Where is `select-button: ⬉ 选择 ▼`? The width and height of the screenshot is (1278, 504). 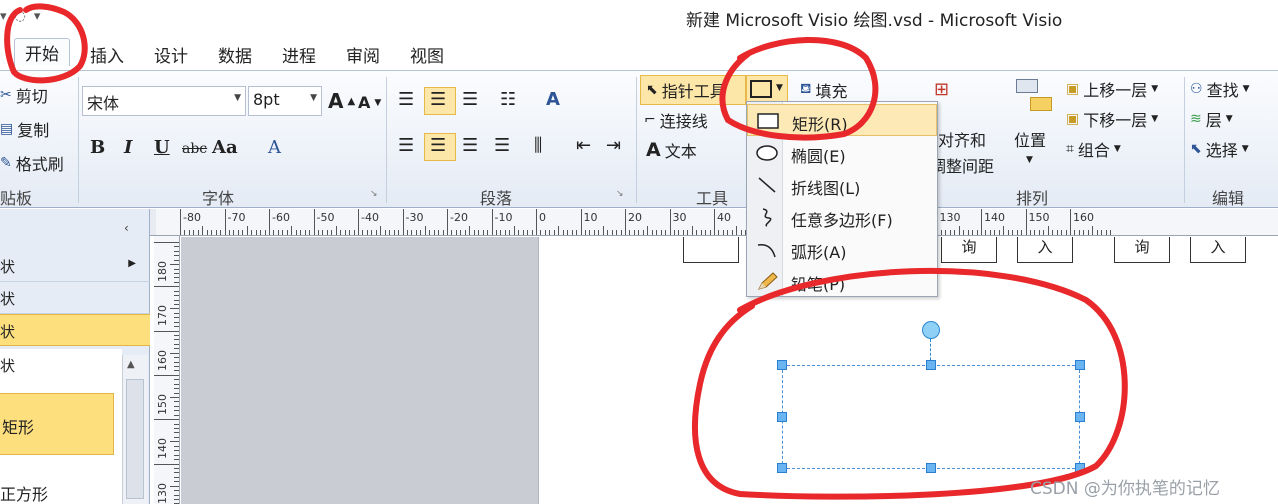
select-button: ⬉ 选择 ▼ is located at coordinates (1219, 149).